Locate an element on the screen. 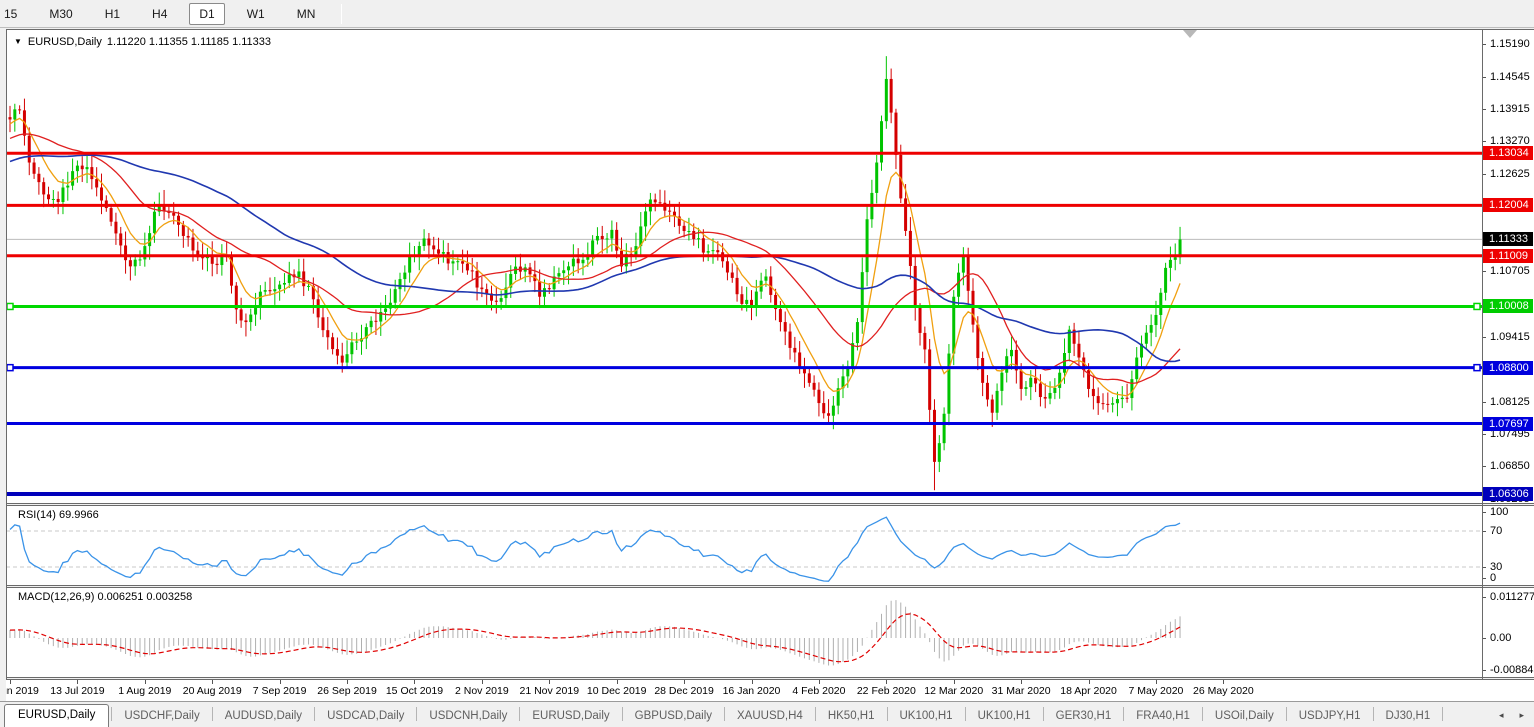  date-label: 20 Aug 2019 is located at coordinates (212, 691).